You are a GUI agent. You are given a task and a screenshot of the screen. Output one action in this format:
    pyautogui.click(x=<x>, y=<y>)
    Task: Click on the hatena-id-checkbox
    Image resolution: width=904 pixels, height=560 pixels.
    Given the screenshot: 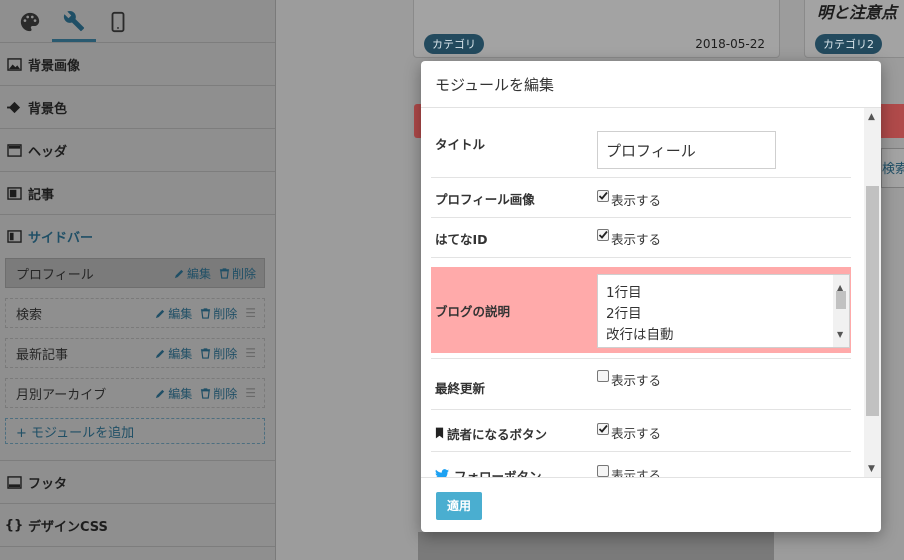 What is the action you would take?
    pyautogui.click(x=603, y=235)
    